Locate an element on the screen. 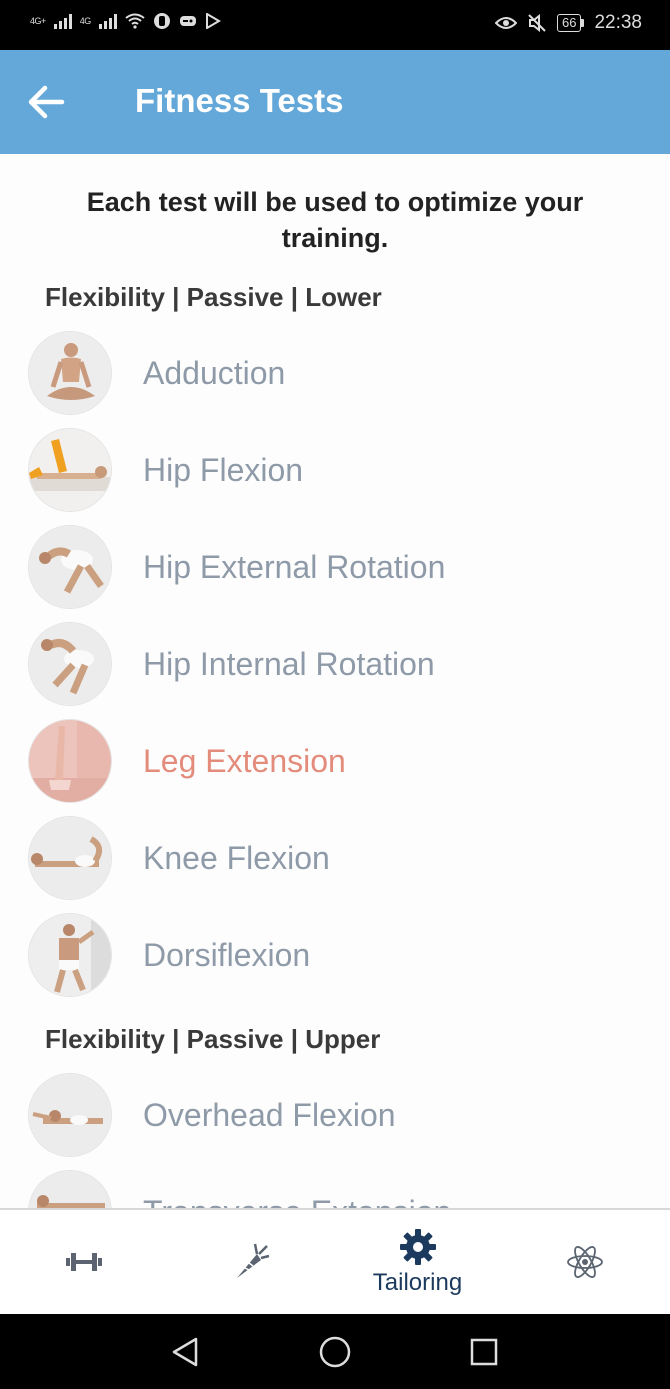  list-item-hip-external-rotation: Hip External Rotation is located at coordinates (338, 567).